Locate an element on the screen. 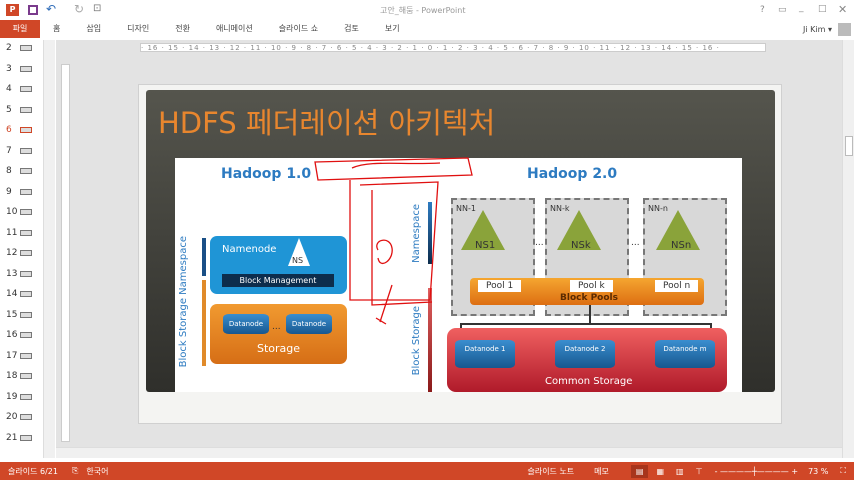  notes-button: 슬라이드 노트 is located at coordinates (550, 471).